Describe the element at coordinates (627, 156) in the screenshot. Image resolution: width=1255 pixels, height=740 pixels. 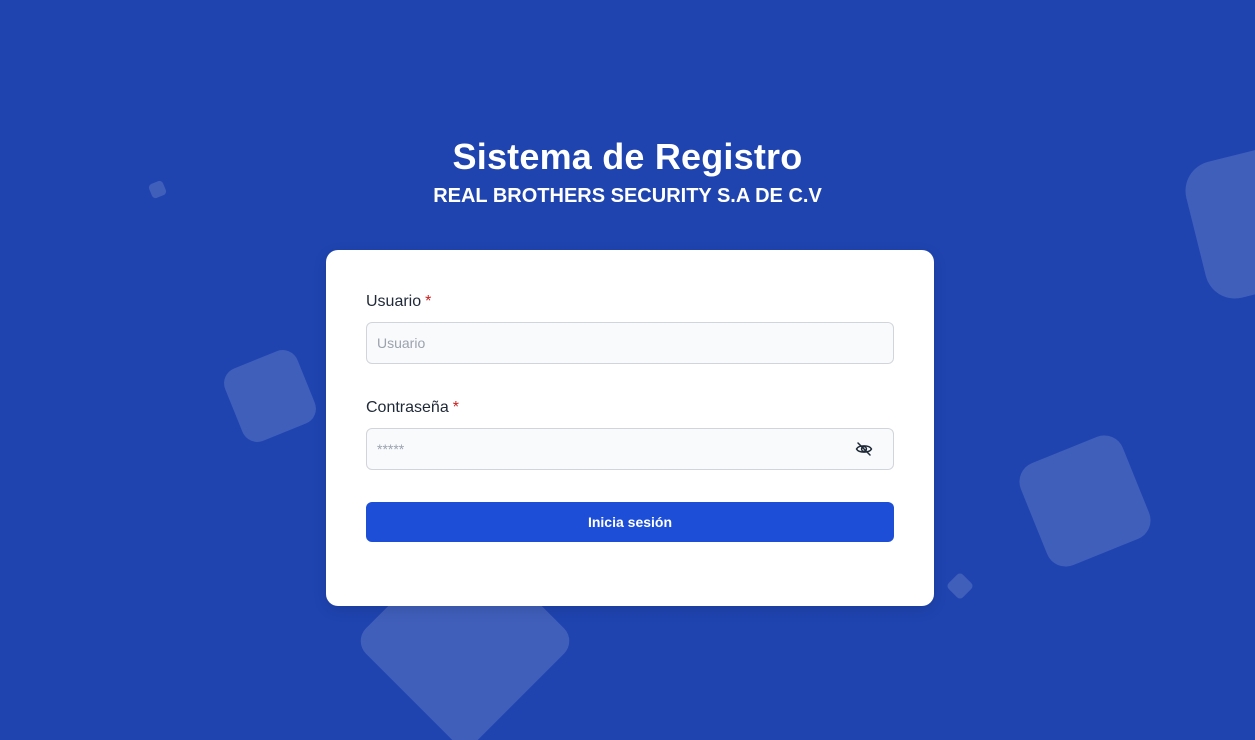
I see `page-title: Sistema de Registro` at that location.